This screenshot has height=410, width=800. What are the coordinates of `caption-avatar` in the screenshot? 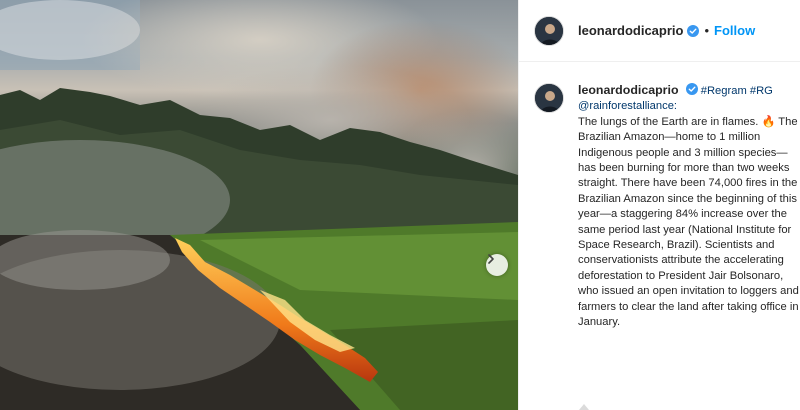 It's located at (549, 98).